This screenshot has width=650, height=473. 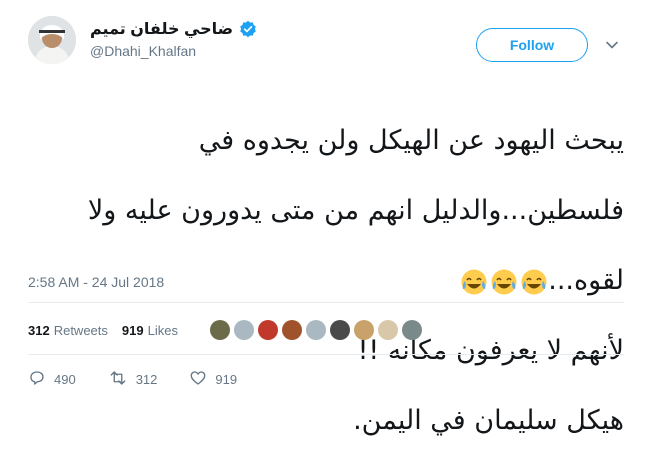 What do you see at coordinates (52, 40) in the screenshot?
I see `avatar` at bounding box center [52, 40].